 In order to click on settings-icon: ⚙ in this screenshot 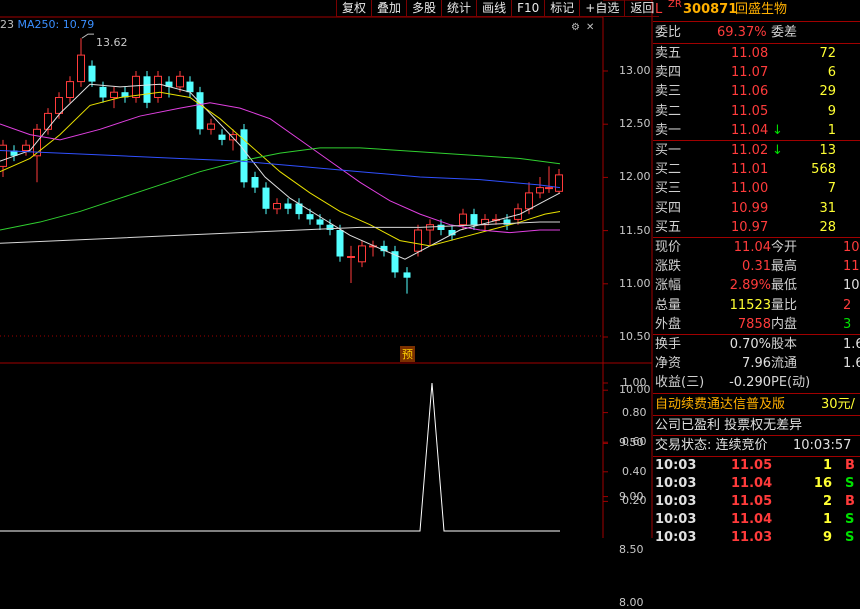, I will do `click(575, 27)`.